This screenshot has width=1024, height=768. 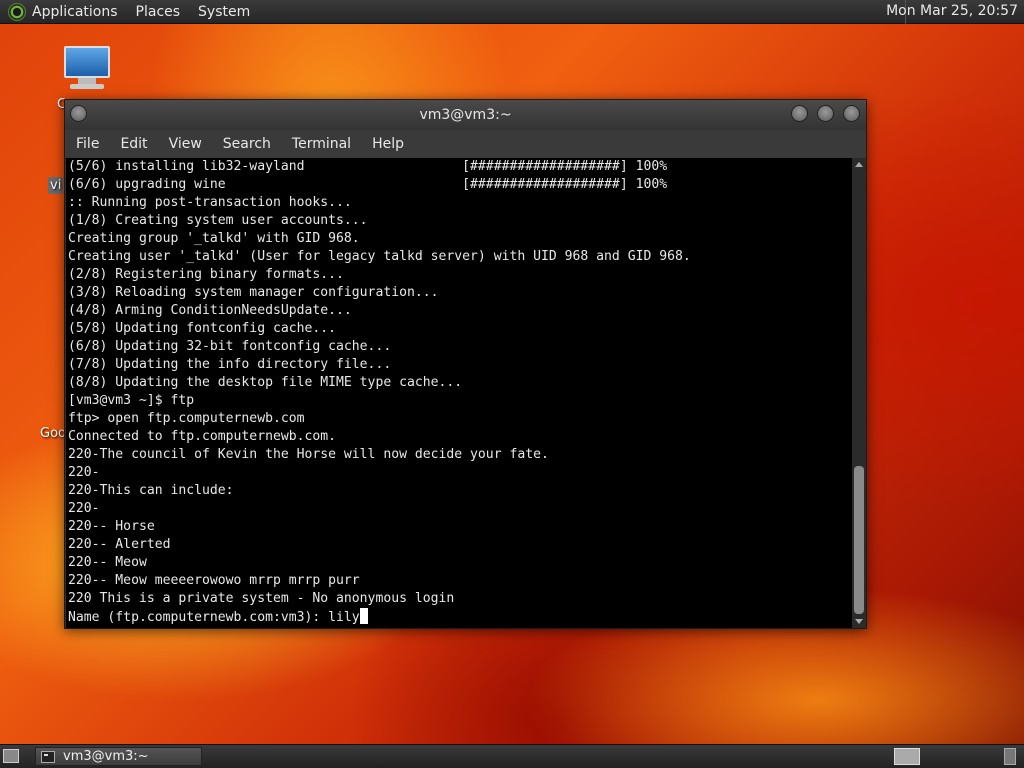 I want to click on terminal-line: Connected to ftp.computernewb.com., so click(x=202, y=436).